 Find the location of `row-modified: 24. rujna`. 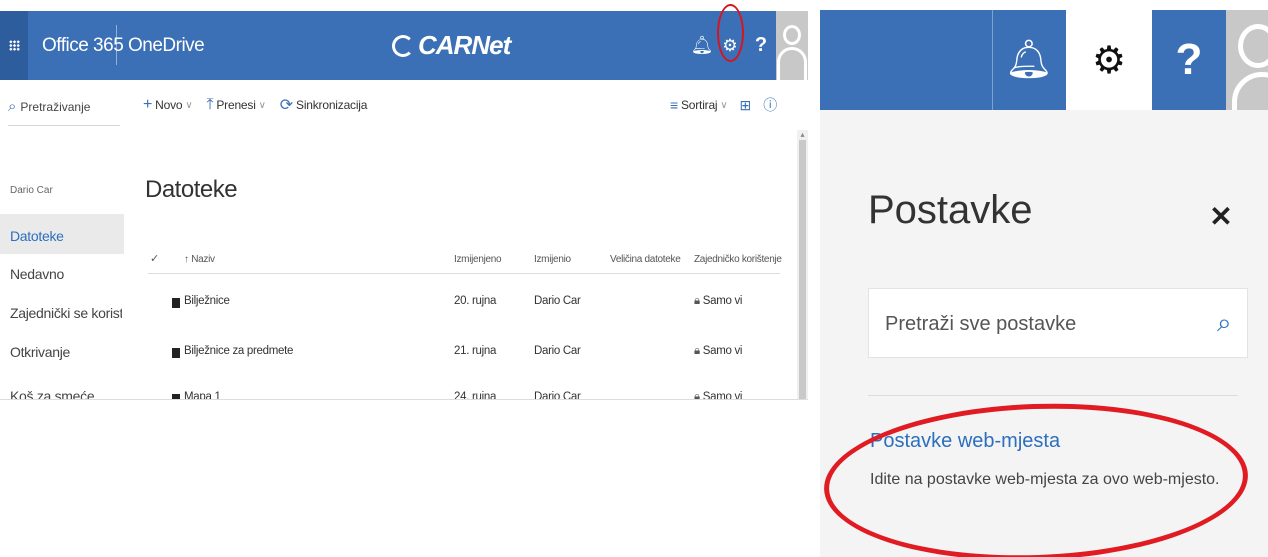

row-modified: 24. rujna is located at coordinates (475, 395).